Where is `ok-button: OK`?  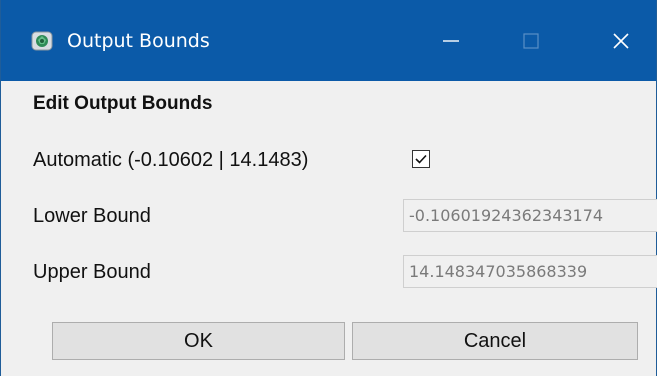
ok-button: OK is located at coordinates (198, 341).